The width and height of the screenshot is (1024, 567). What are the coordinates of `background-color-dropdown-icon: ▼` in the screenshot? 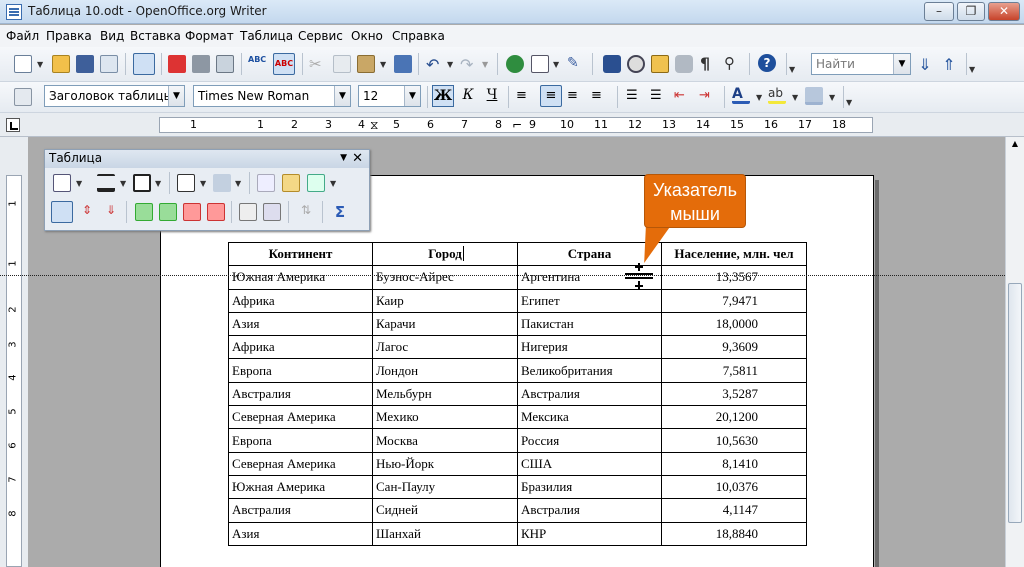 It's located at (832, 97).